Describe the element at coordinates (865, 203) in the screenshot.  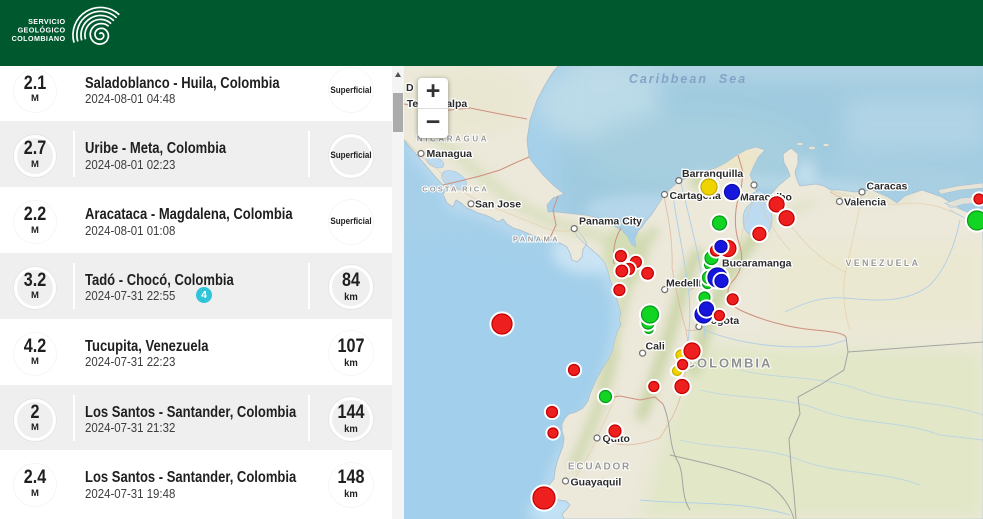
I see `svg-text: Valencia` at that location.